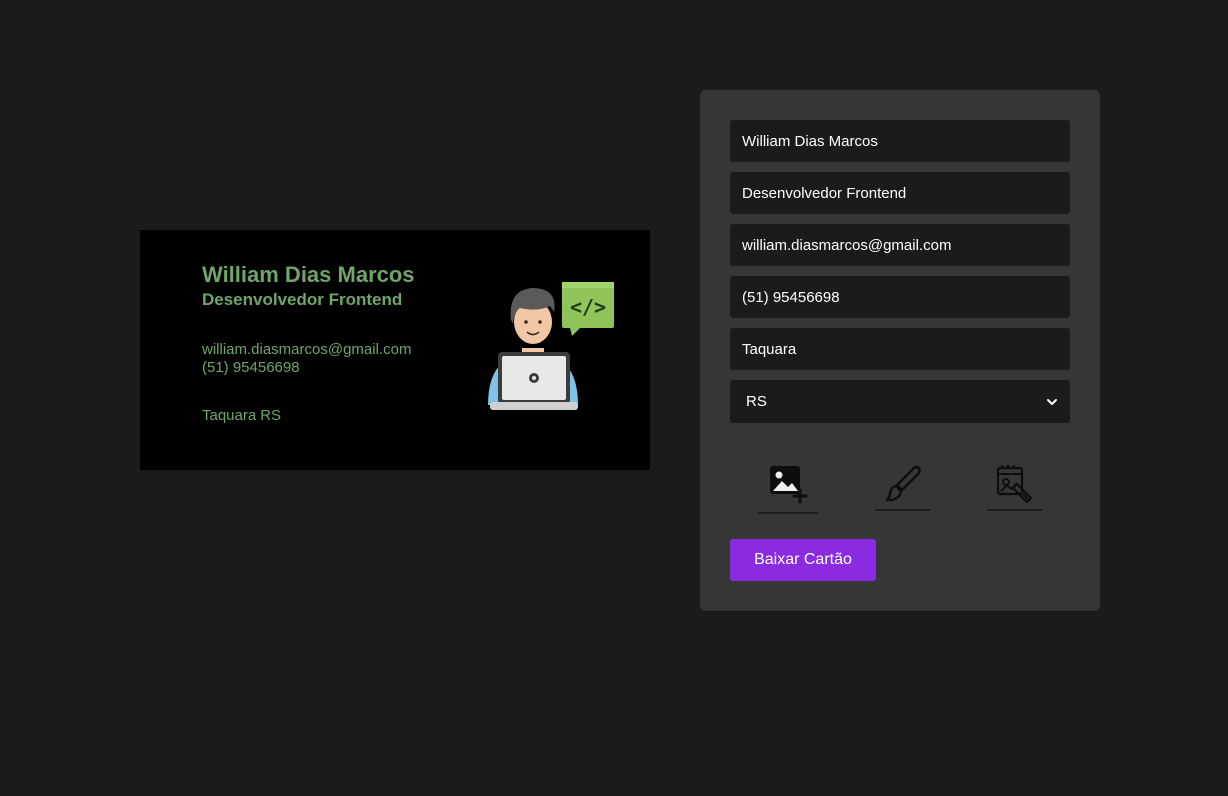 This screenshot has height=796, width=1228. What do you see at coordinates (900, 245) in the screenshot?
I see `email-input` at bounding box center [900, 245].